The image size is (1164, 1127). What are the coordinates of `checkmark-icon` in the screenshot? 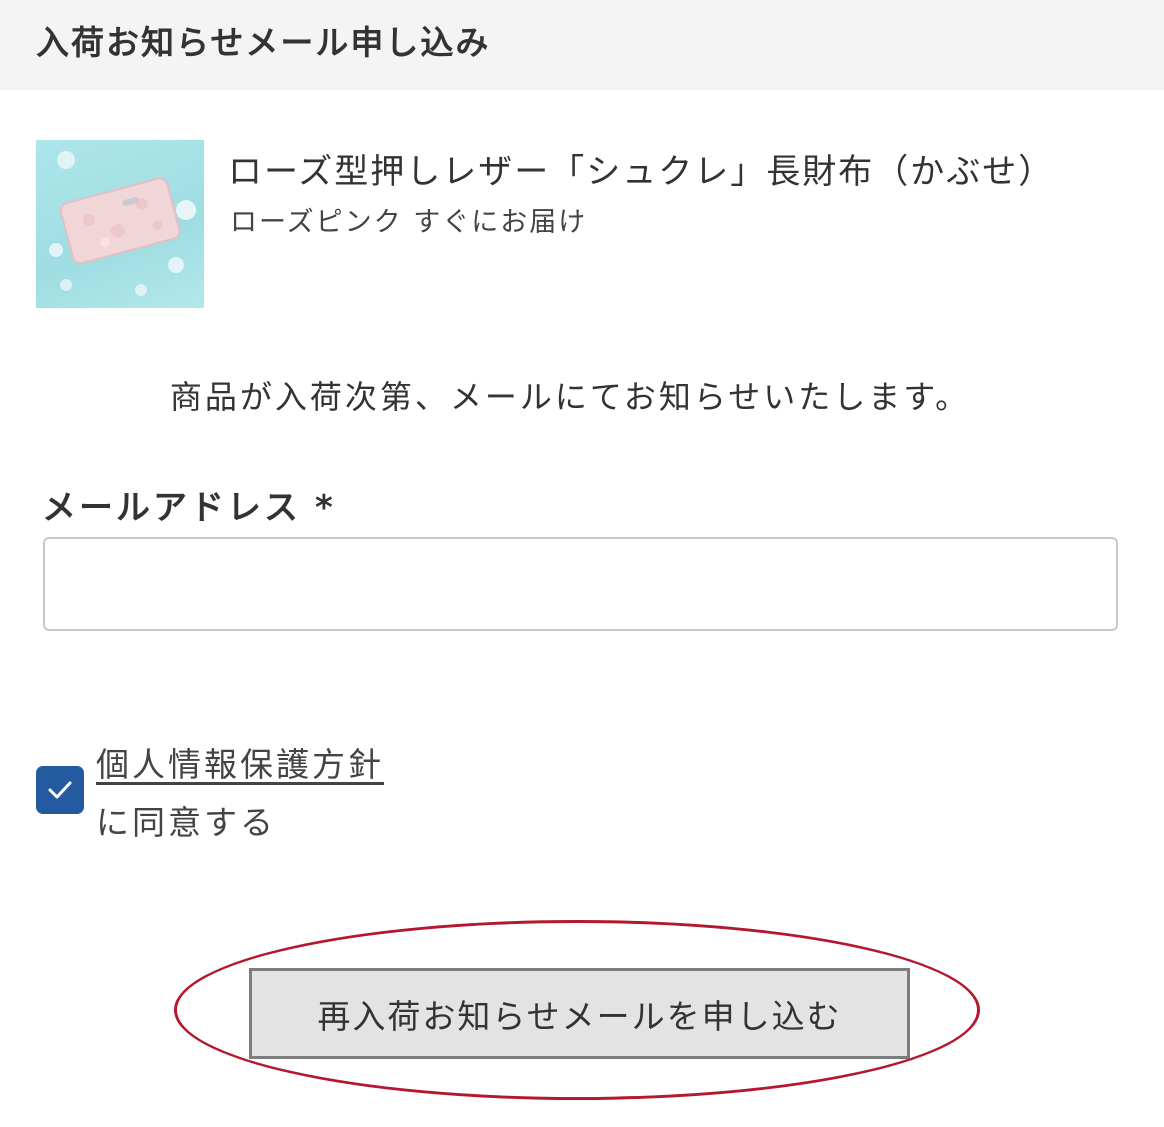 It's located at (60, 790).